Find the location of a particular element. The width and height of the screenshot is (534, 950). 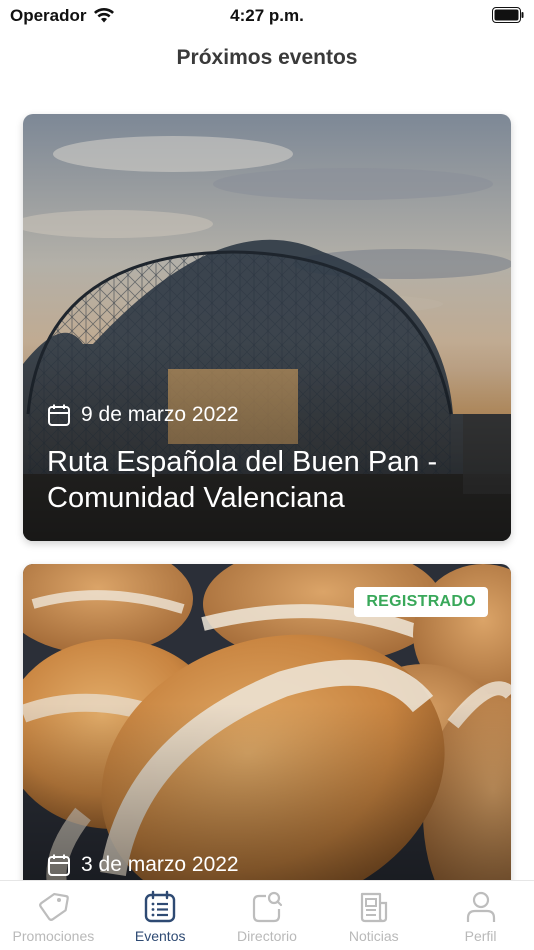

clock: 4:27 p.m. is located at coordinates (267, 15).